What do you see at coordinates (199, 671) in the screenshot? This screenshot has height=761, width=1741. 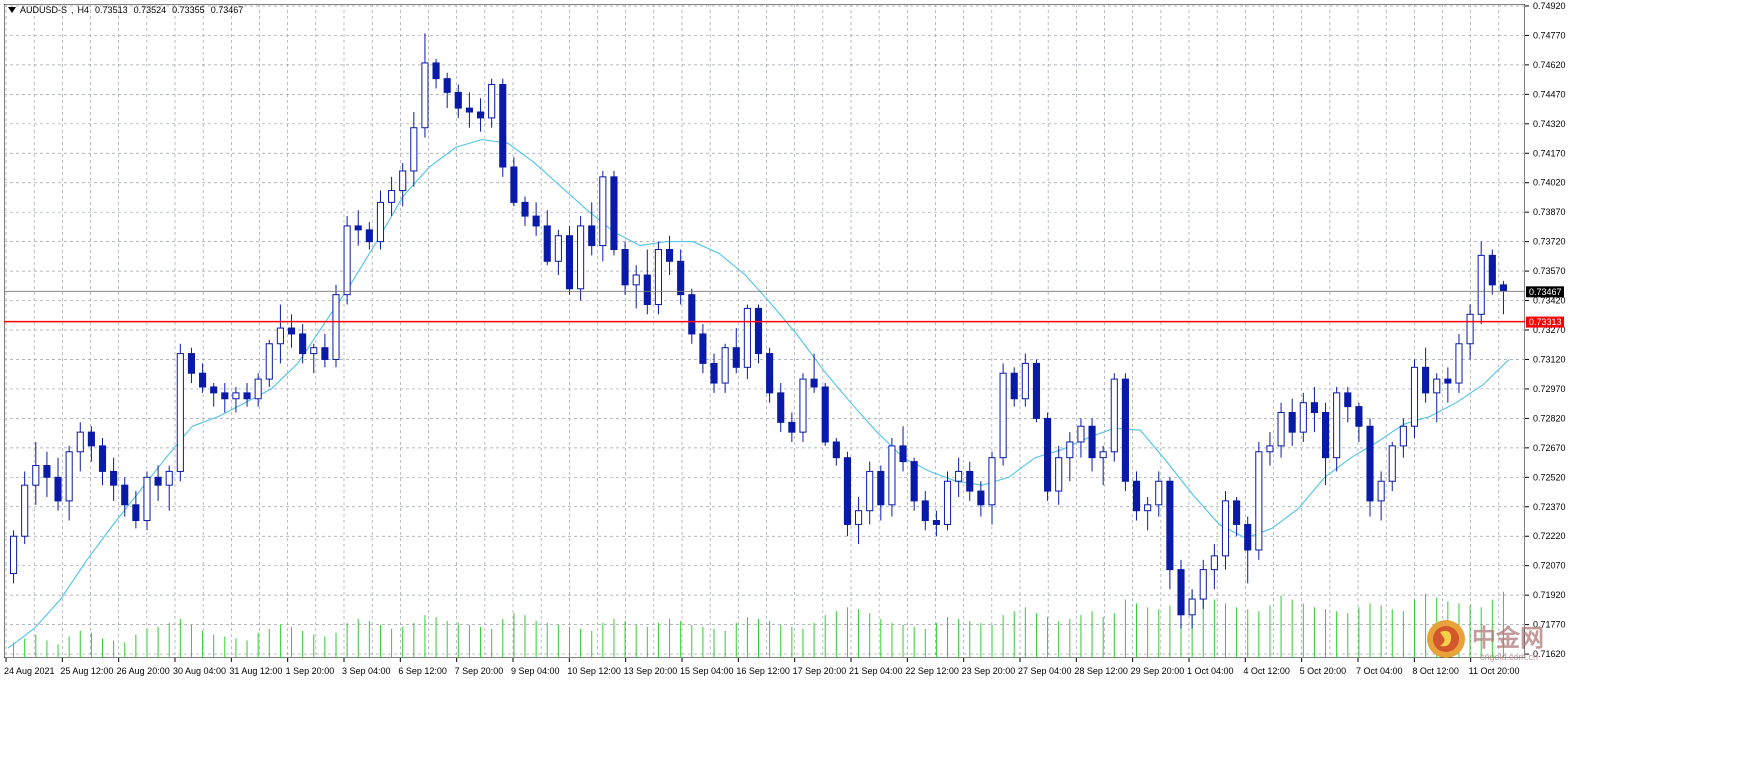 I see `time-tick-label: 30 Aug 04:00` at bounding box center [199, 671].